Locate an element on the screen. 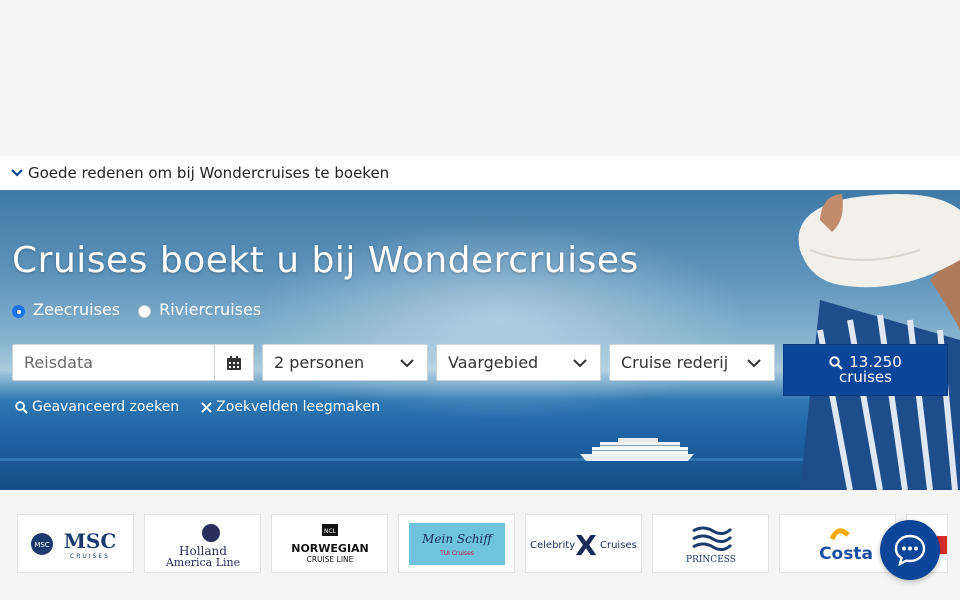 This screenshot has width=960, height=600. logo-celebrity: Celebrity X Cruises is located at coordinates (583, 543).